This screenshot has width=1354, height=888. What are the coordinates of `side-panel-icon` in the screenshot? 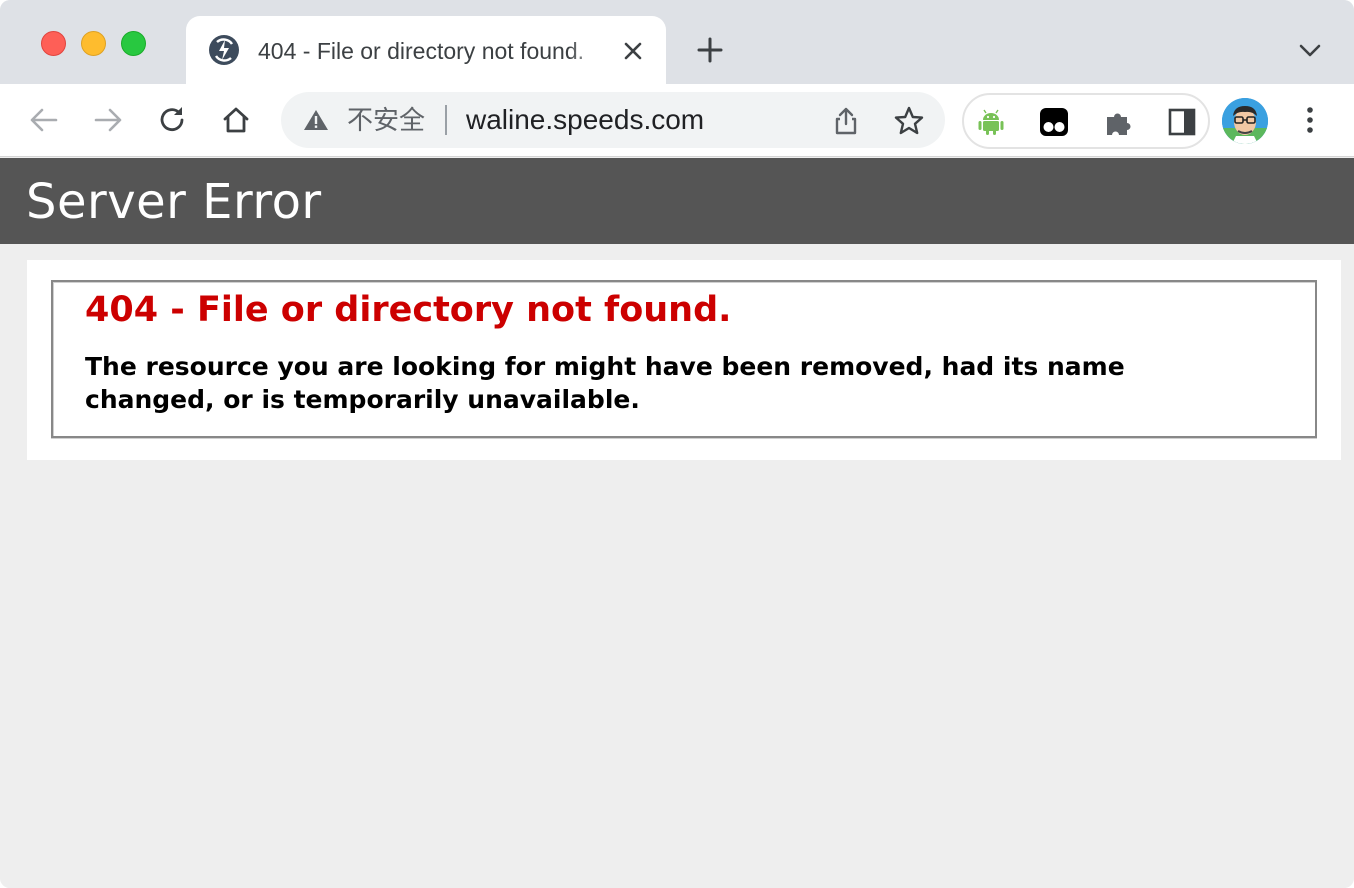 It's located at (1182, 122).